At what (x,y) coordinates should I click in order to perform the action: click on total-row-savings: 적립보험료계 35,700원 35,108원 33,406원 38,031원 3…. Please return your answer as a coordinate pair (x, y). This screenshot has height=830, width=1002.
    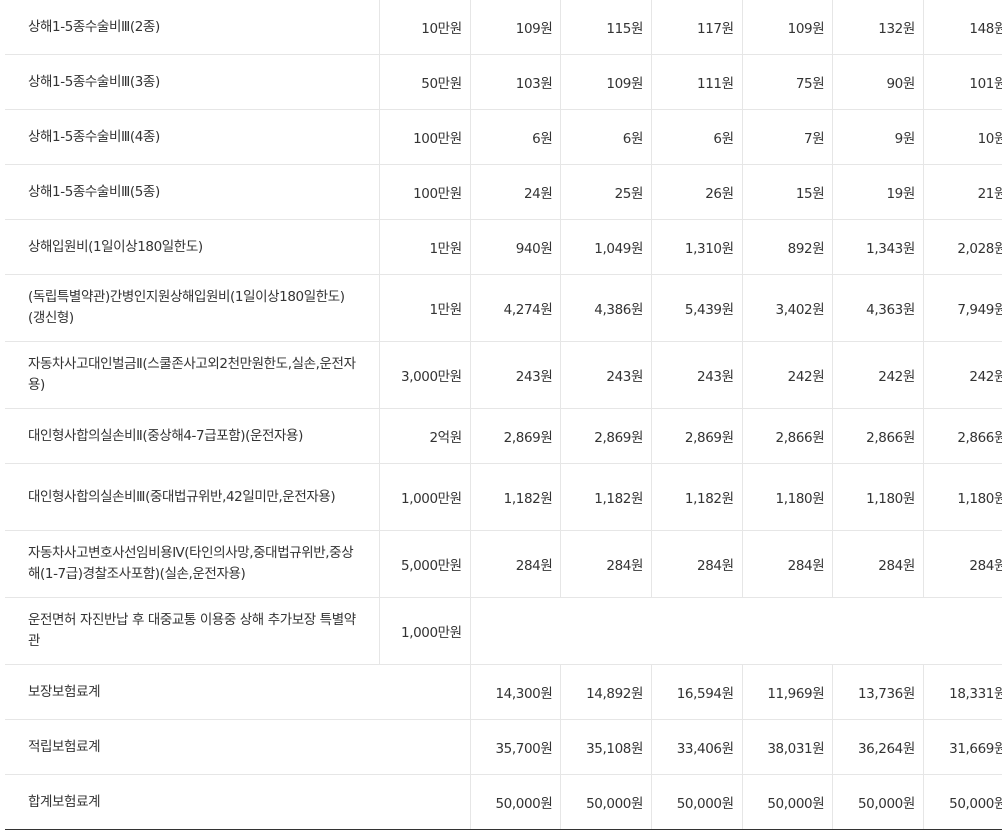
    Looking at the image, I should click on (503, 747).